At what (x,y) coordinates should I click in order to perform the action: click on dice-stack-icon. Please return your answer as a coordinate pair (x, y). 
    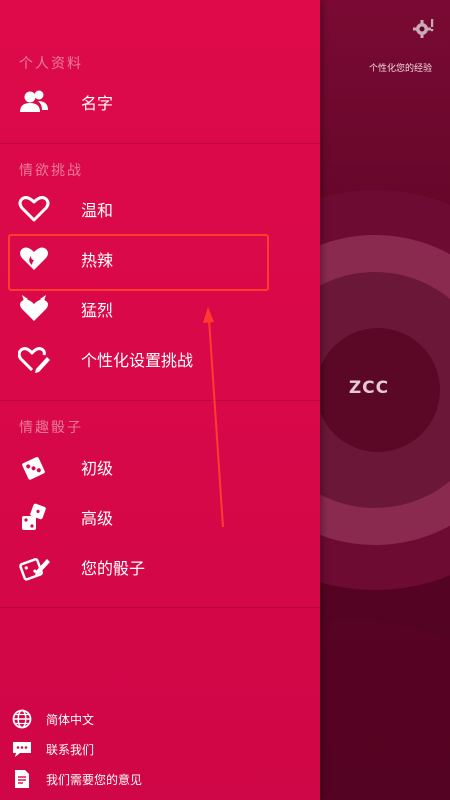
    Looking at the image, I should click on (34, 516).